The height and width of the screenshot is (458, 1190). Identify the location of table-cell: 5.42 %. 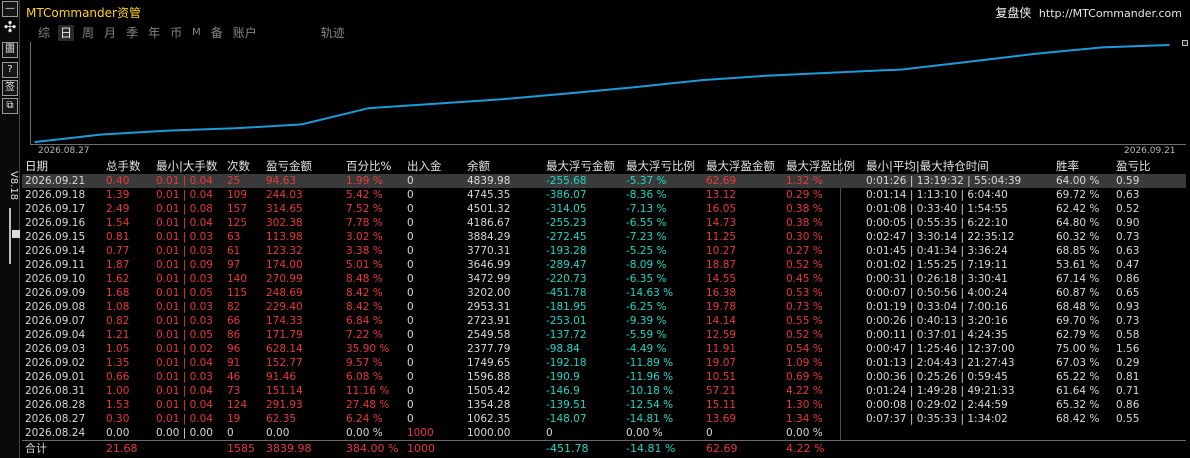
(364, 195).